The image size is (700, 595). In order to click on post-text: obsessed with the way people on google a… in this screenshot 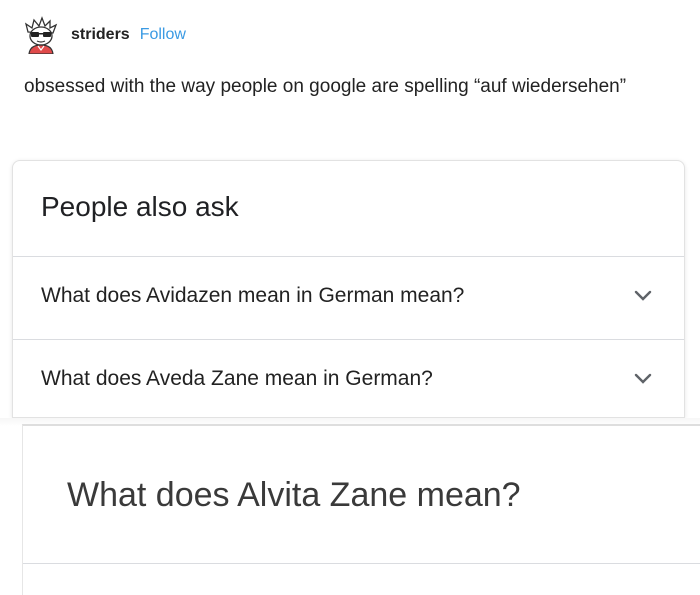, I will do `click(325, 86)`.